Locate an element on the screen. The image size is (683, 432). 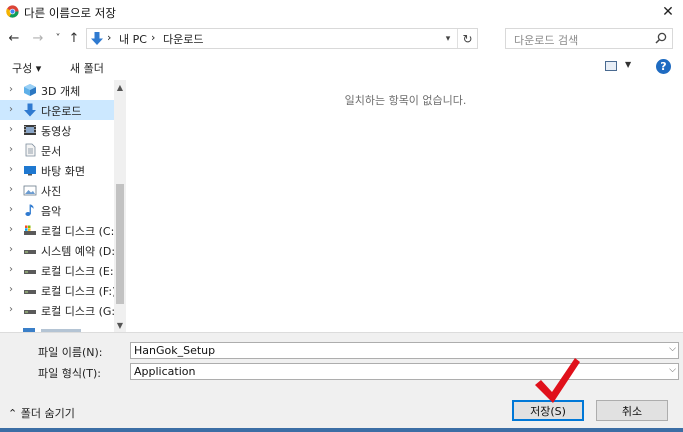
sidebar-item-videos: › 동영상 is located at coordinates (57, 130).